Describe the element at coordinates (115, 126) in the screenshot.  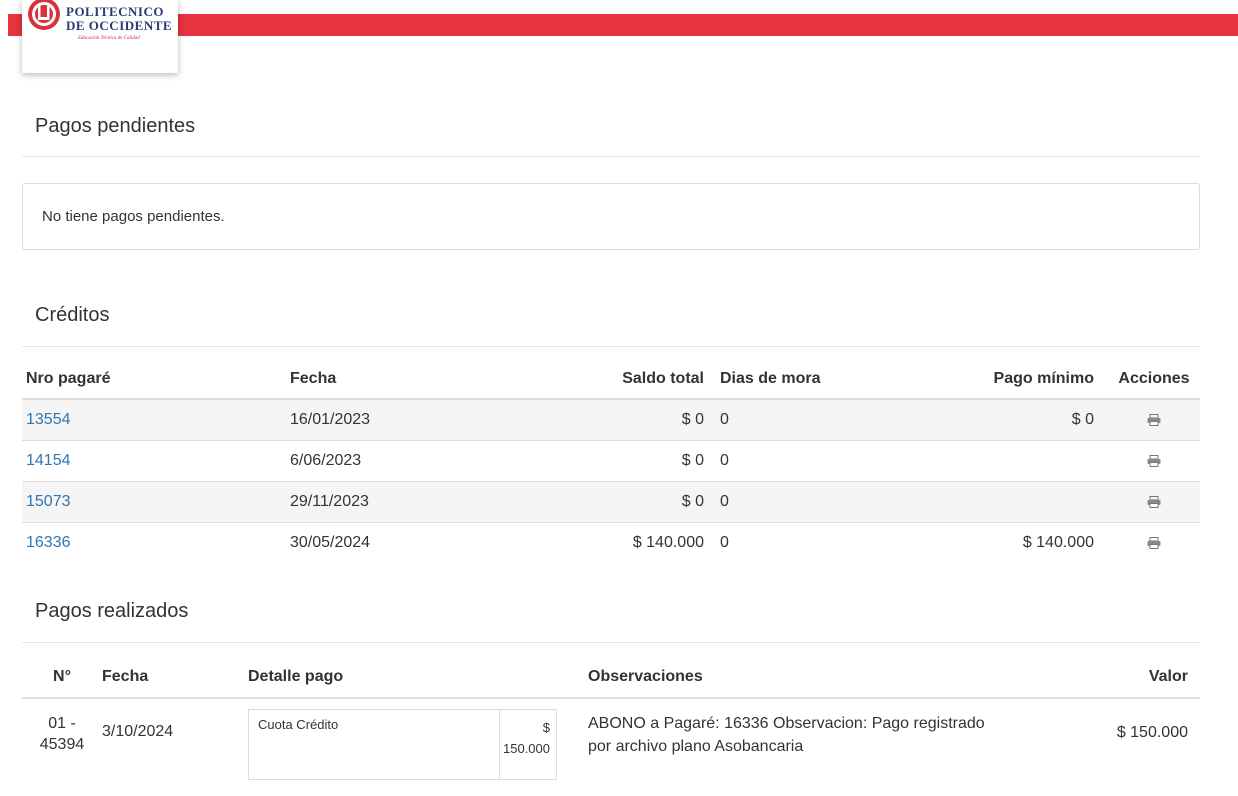
I see `section-title-pendientes: Pagos pendientes` at that location.